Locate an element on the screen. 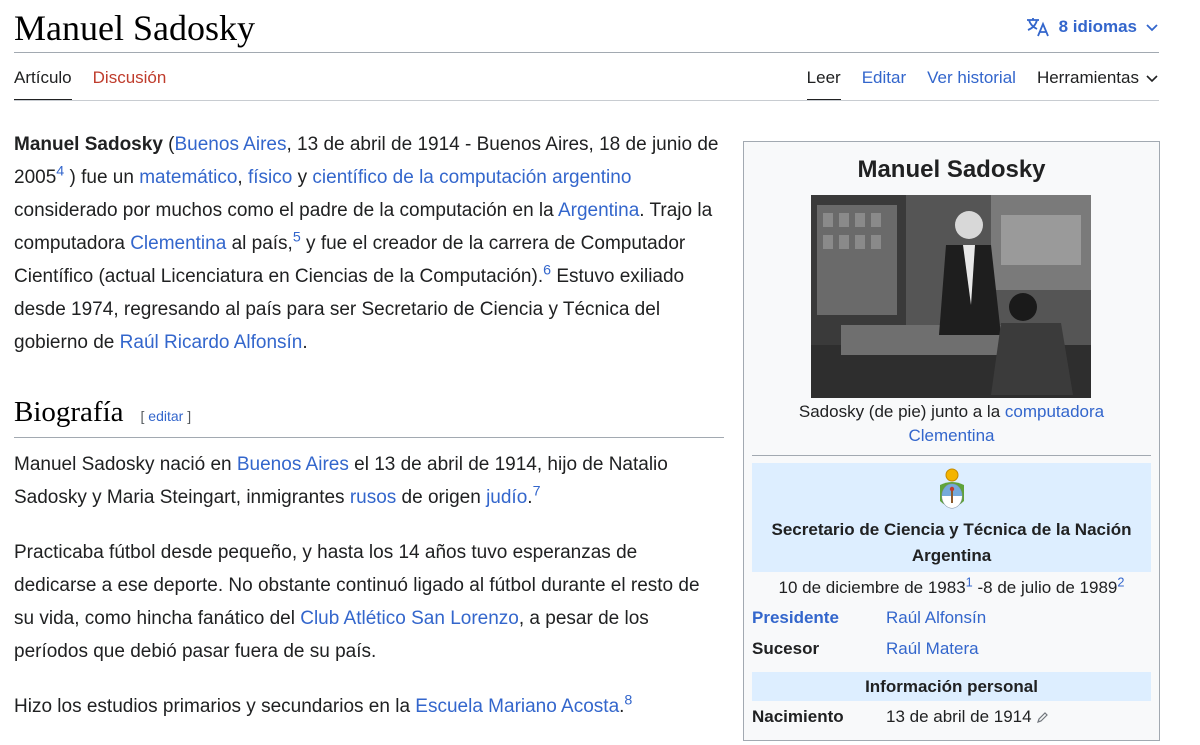  text: ) fue un is located at coordinates (102, 177).